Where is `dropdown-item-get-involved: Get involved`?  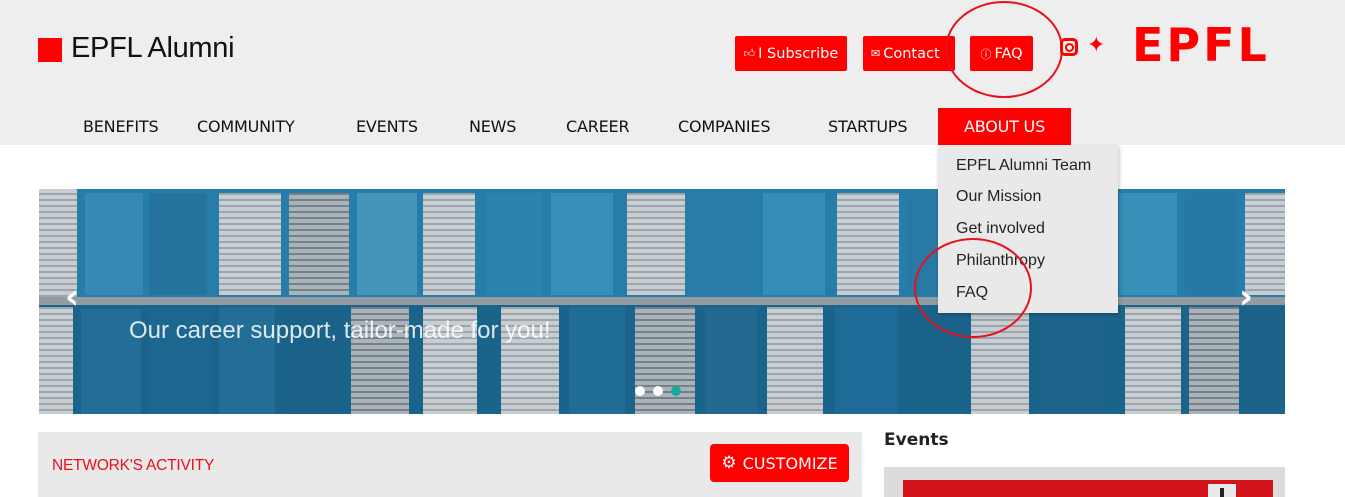
dropdown-item-get-involved: Get involved is located at coordinates (1000, 229).